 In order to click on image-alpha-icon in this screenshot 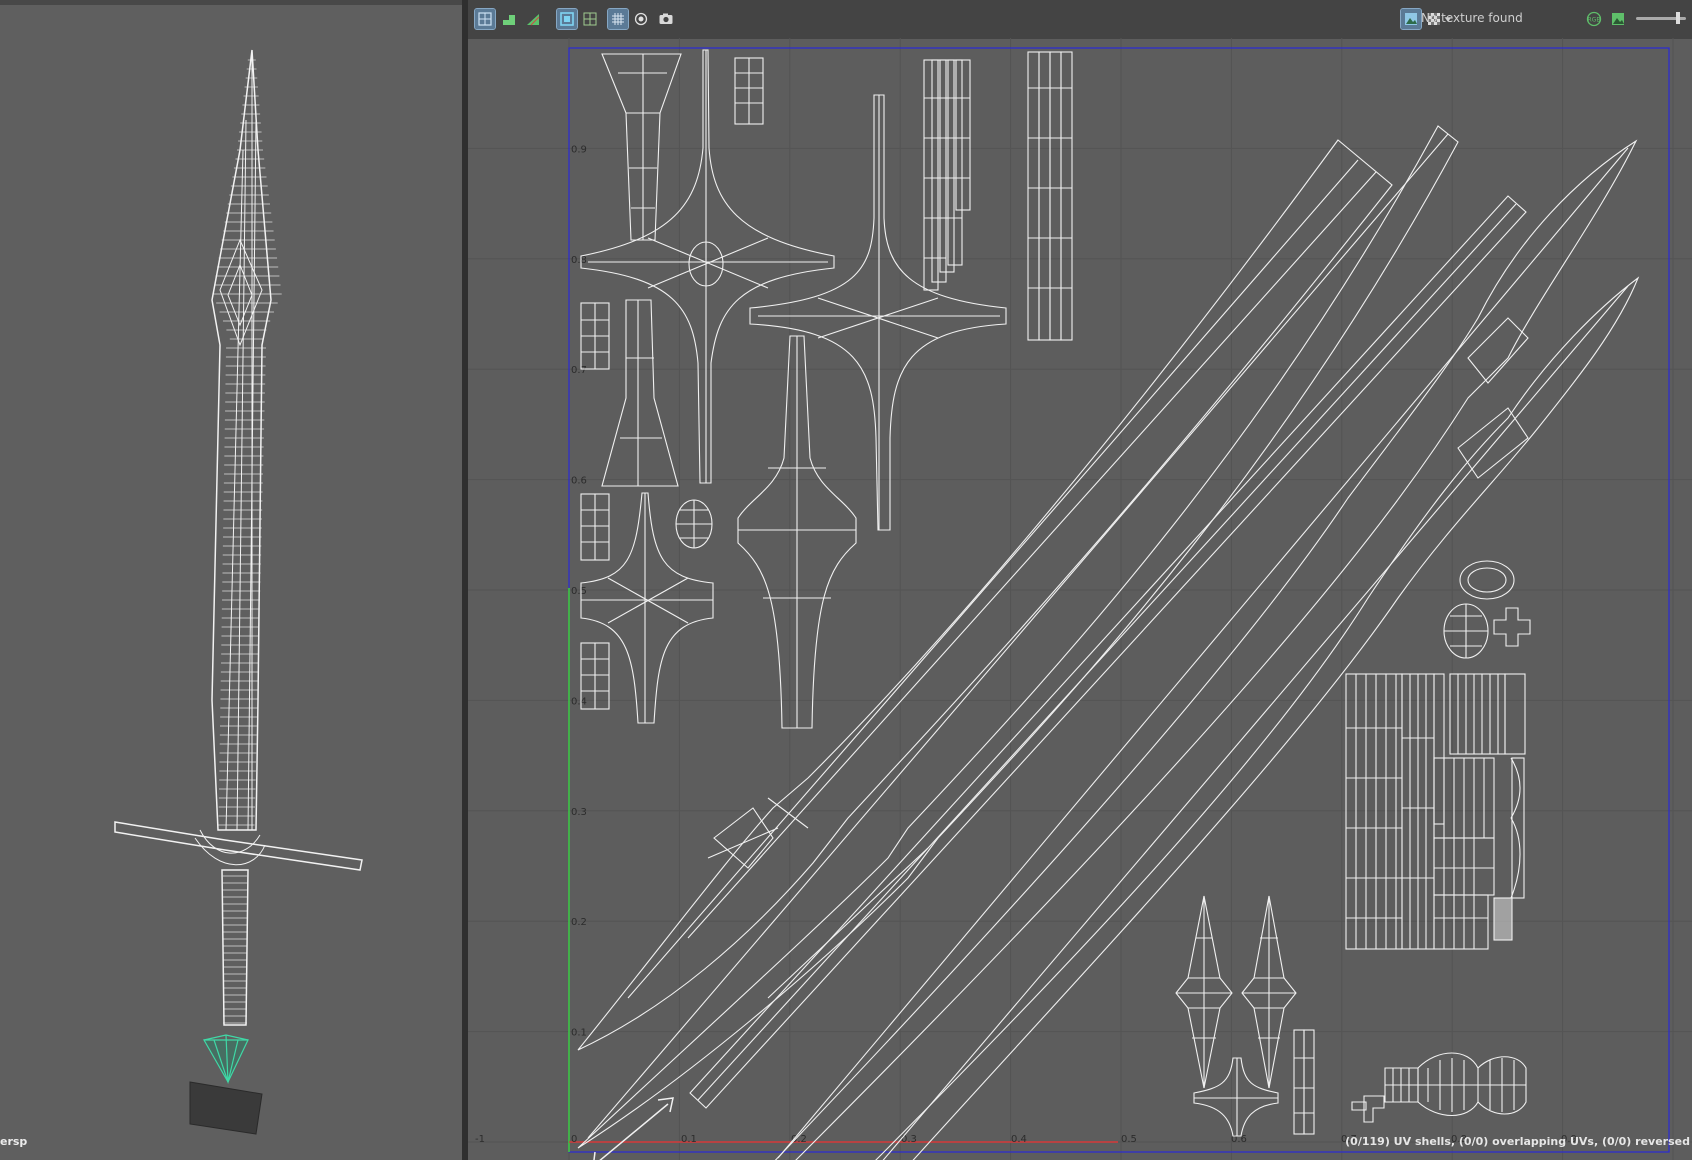, I will do `click(1618, 19)`.